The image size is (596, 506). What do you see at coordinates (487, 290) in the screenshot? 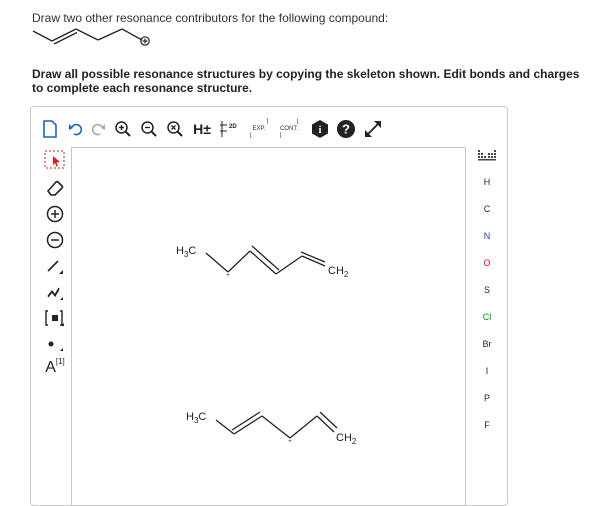
I see `element-s-button: S` at bounding box center [487, 290].